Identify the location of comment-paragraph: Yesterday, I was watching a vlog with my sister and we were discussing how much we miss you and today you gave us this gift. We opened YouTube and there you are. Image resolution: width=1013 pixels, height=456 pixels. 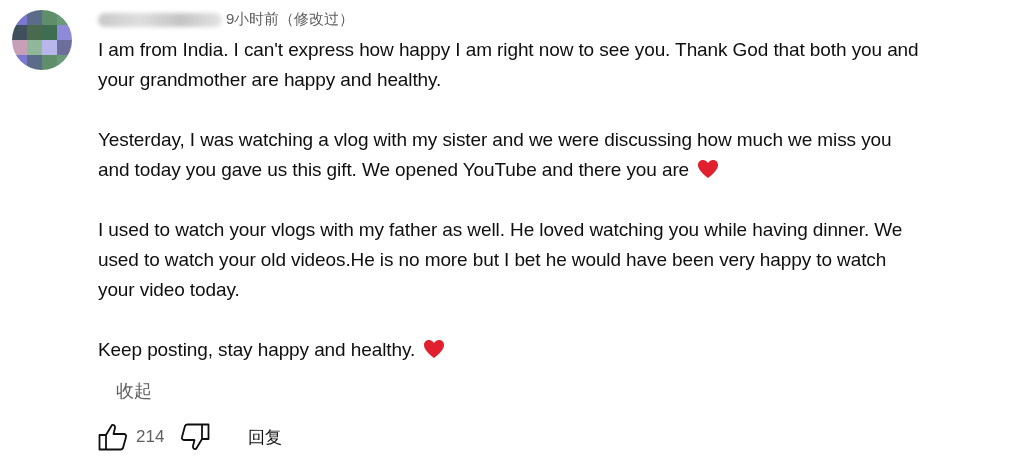
(495, 155).